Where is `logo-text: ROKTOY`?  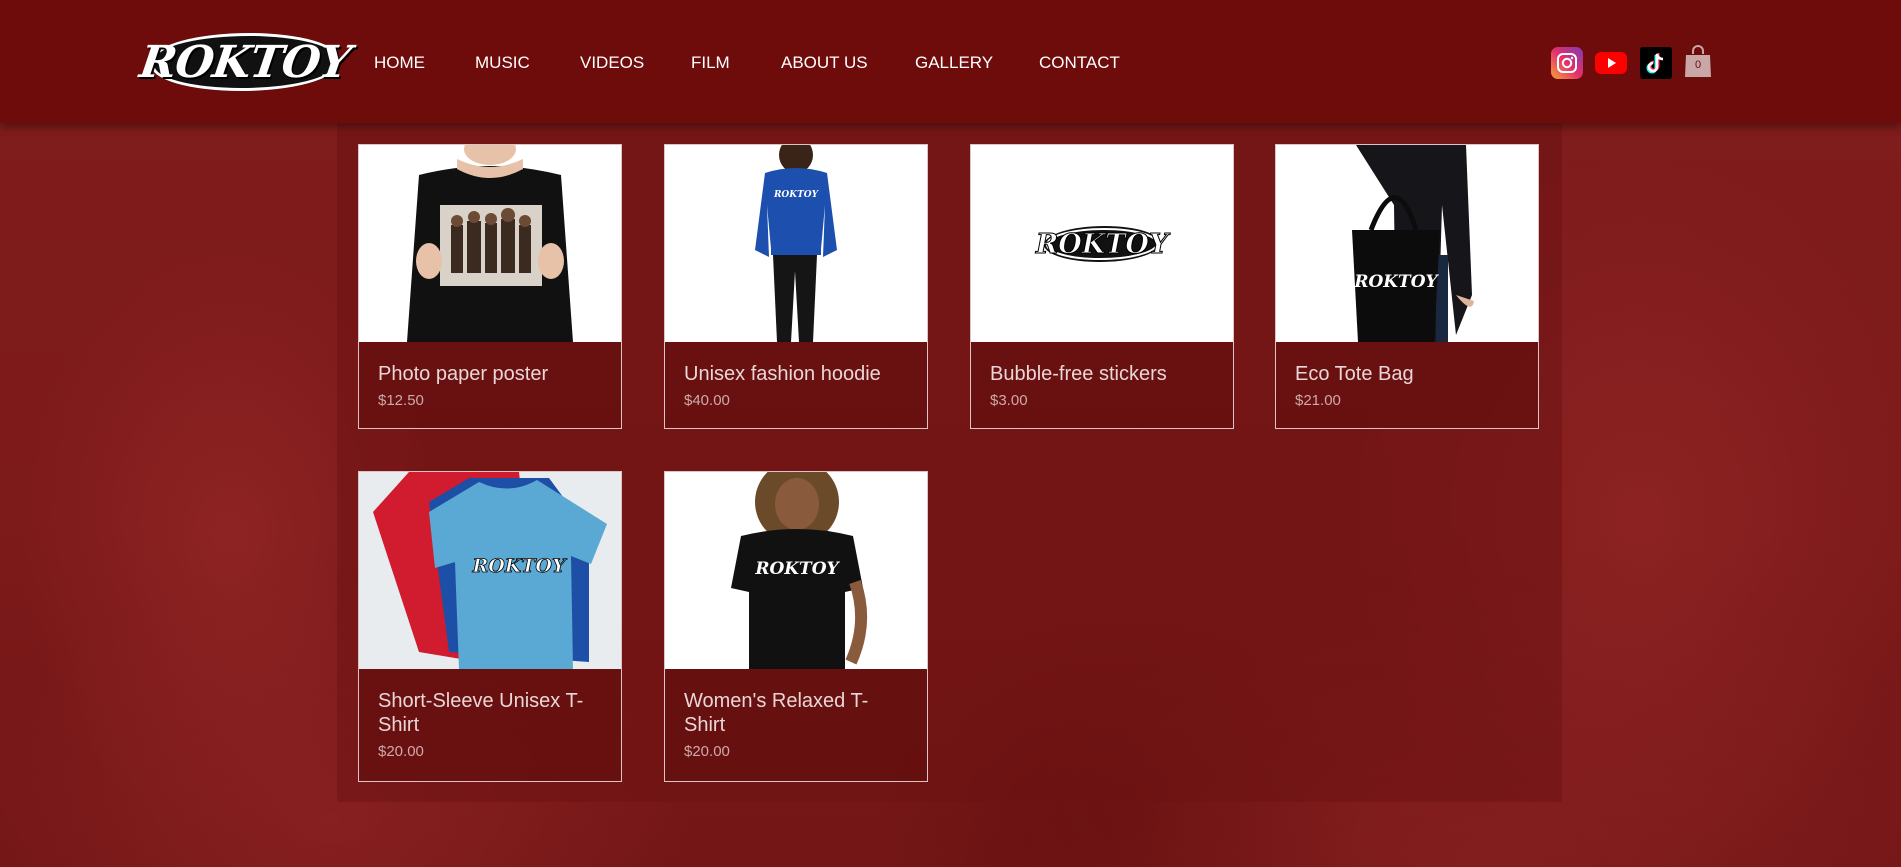 logo-text: ROKTOY is located at coordinates (245, 62).